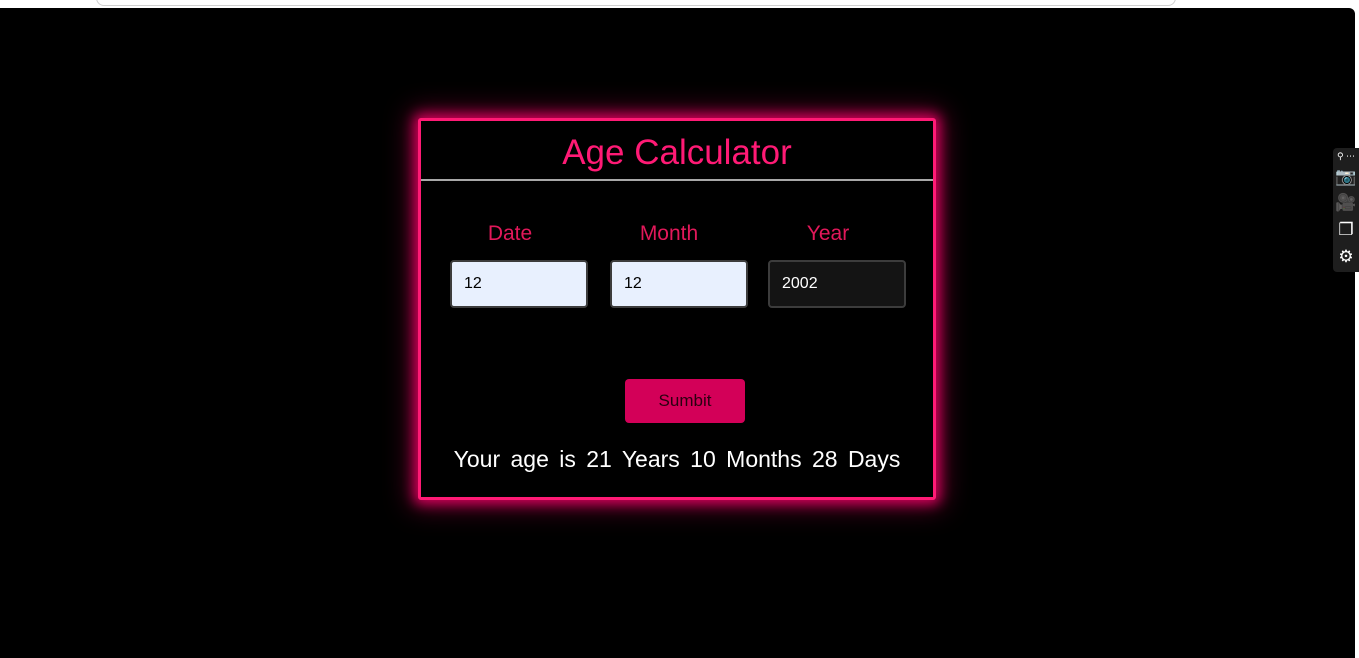  Describe the element at coordinates (828, 233) in the screenshot. I see `year-label: Year` at that location.